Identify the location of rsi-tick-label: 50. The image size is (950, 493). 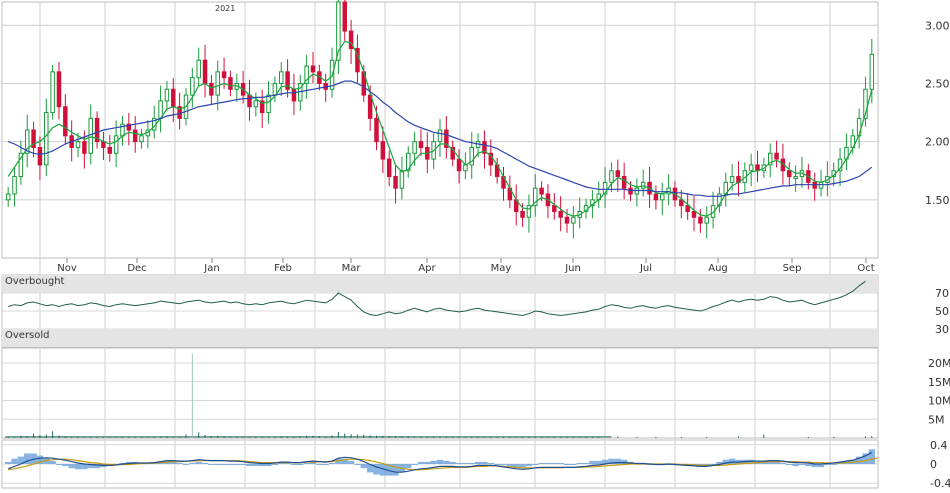
(942, 311).